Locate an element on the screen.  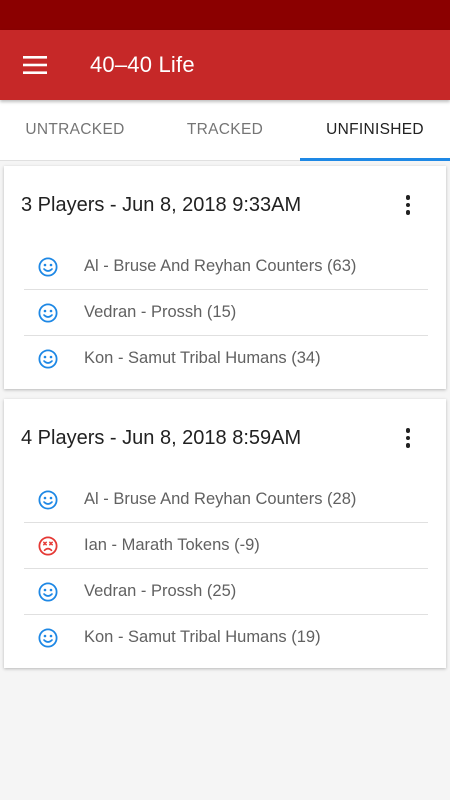
game-title: 3 Players - Jun 8, 2018 9:33AM is located at coordinates (161, 204).